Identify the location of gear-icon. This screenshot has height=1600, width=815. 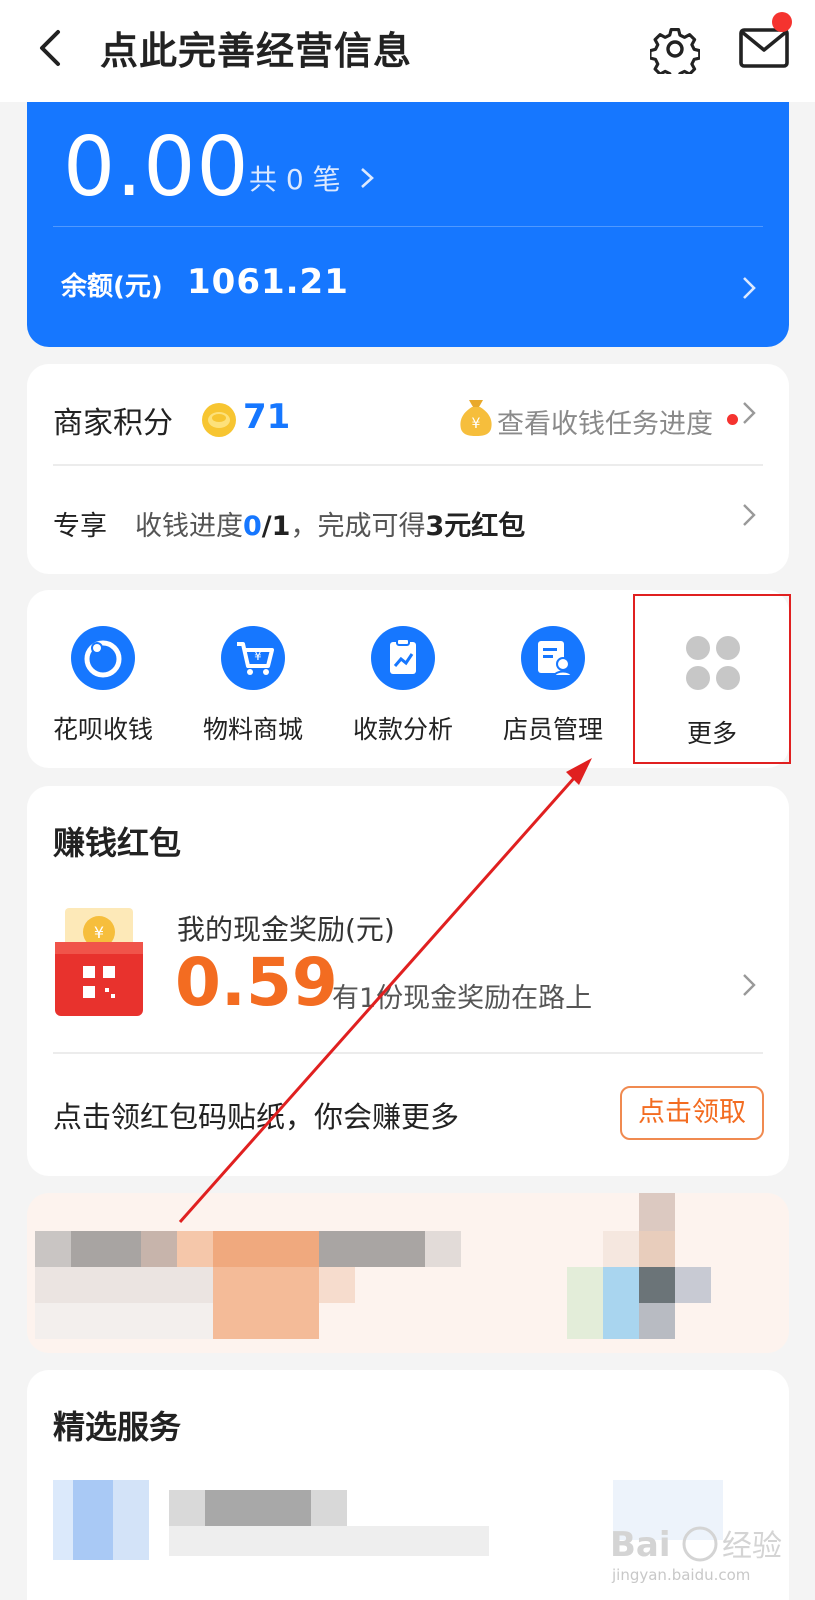
(675, 49).